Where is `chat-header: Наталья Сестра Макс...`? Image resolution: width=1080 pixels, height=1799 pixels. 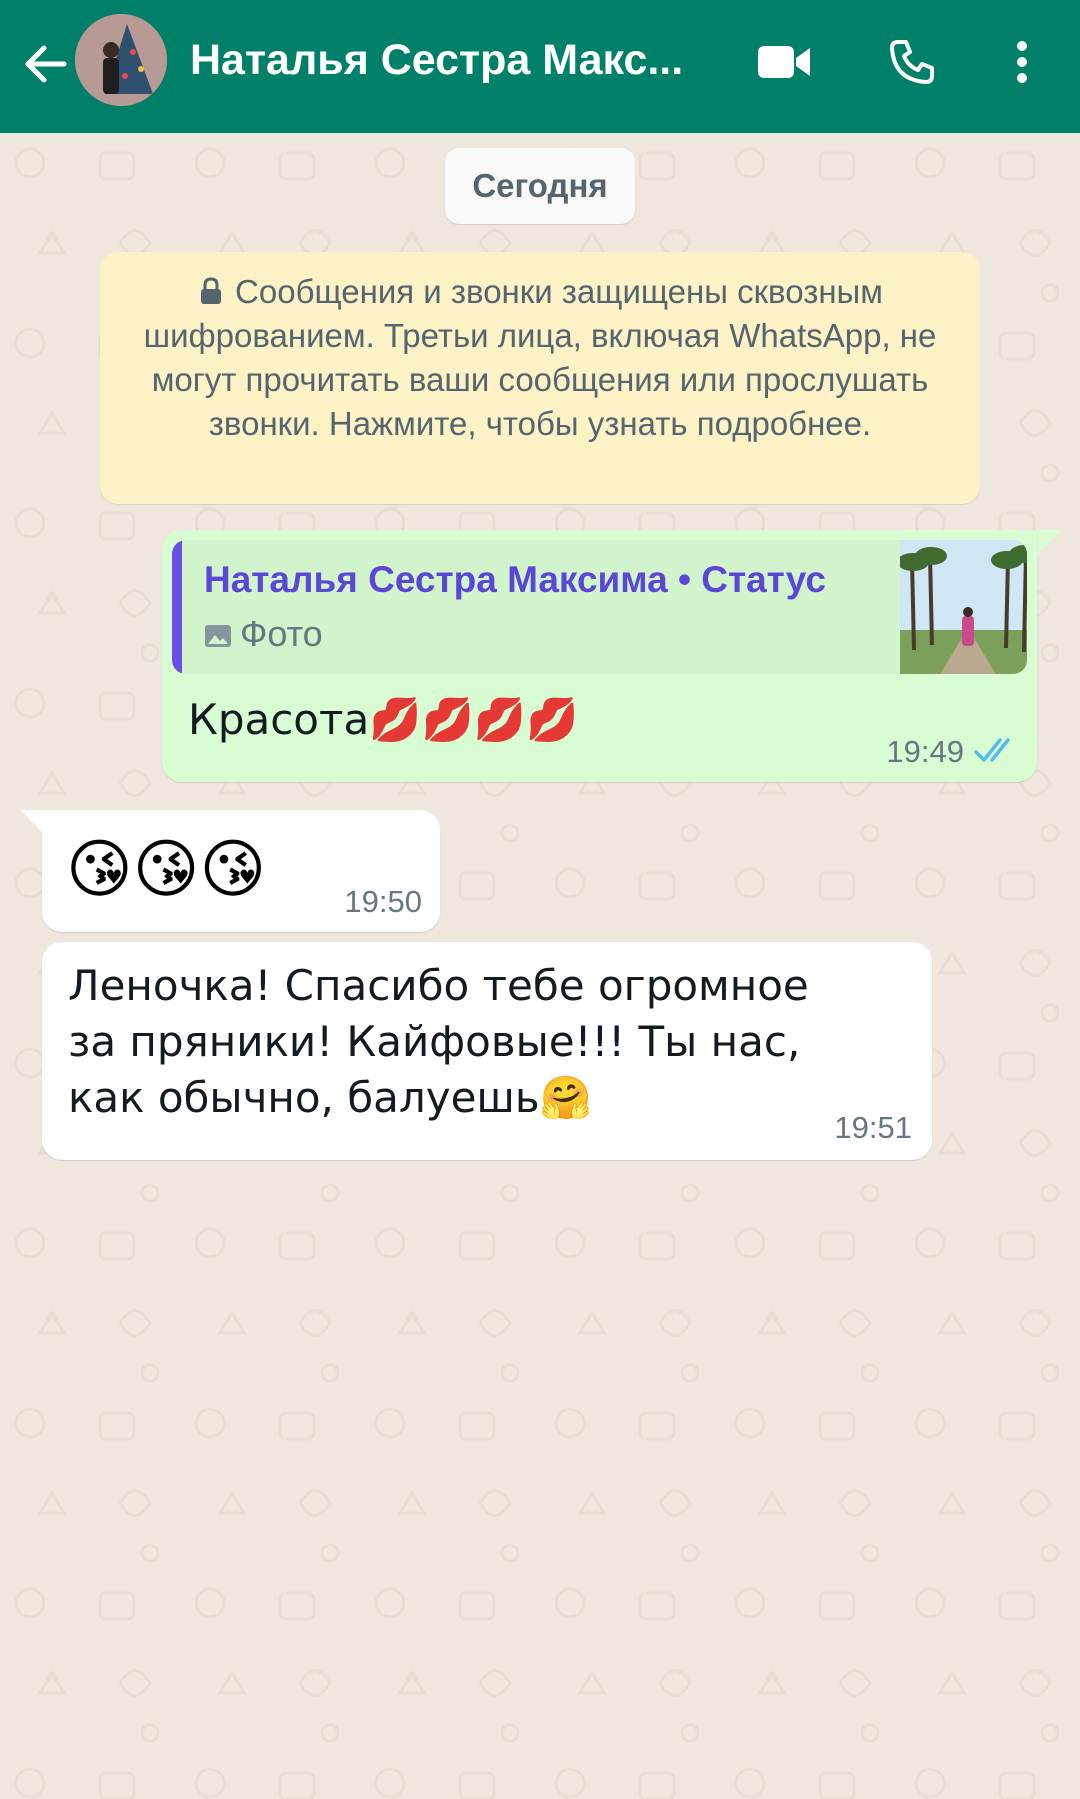 chat-header: Наталья Сестра Макс... is located at coordinates (540, 66).